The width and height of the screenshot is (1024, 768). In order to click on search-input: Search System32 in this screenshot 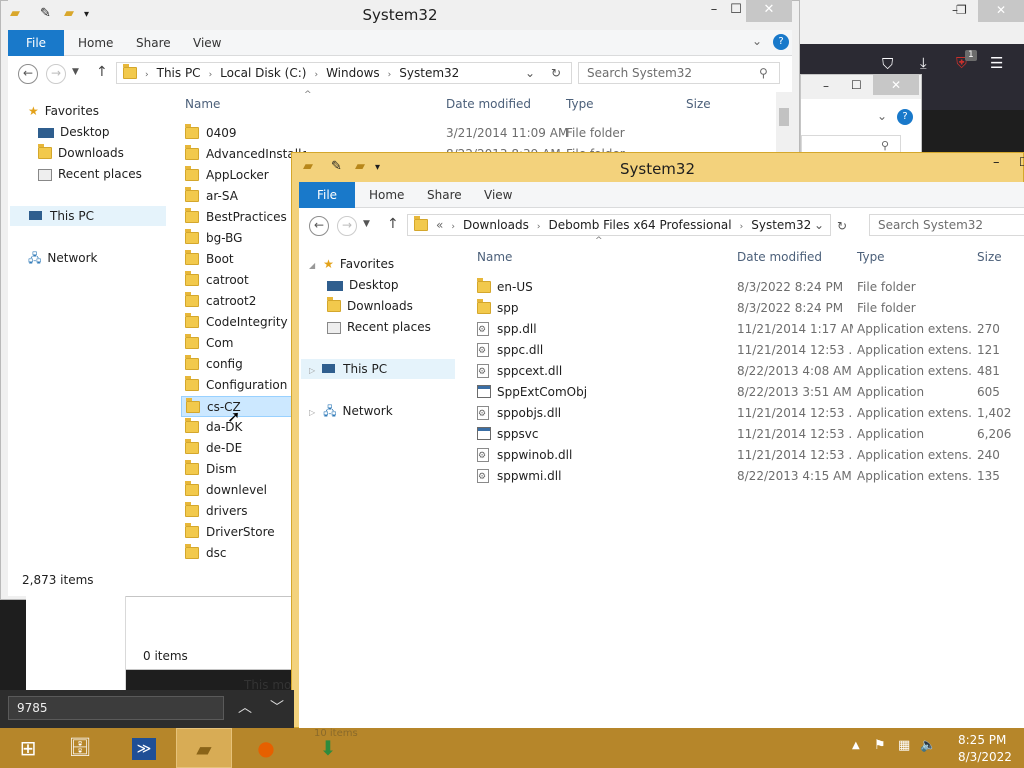, I will do `click(946, 225)`.